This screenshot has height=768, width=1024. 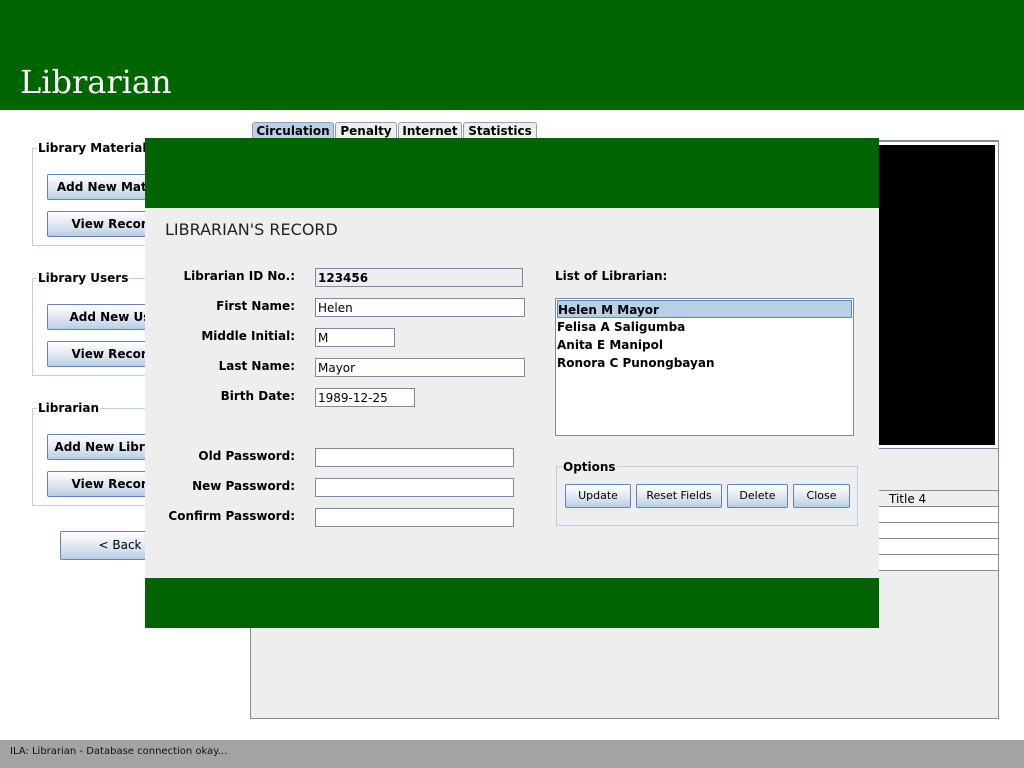 I want to click on records-table: Title 4, so click(x=935, y=530).